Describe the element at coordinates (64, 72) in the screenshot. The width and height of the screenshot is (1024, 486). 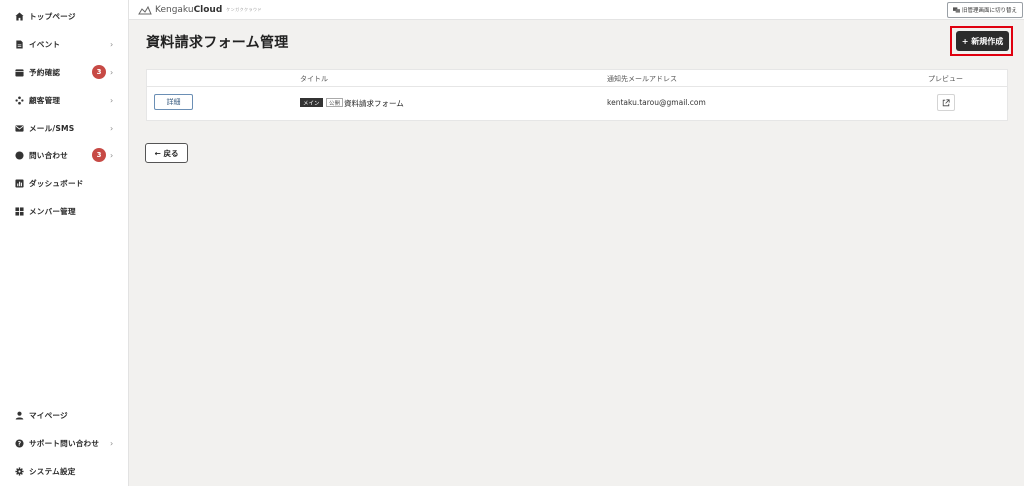
I see `sidebar-item-reservation: 予約確認 3 ›` at that location.